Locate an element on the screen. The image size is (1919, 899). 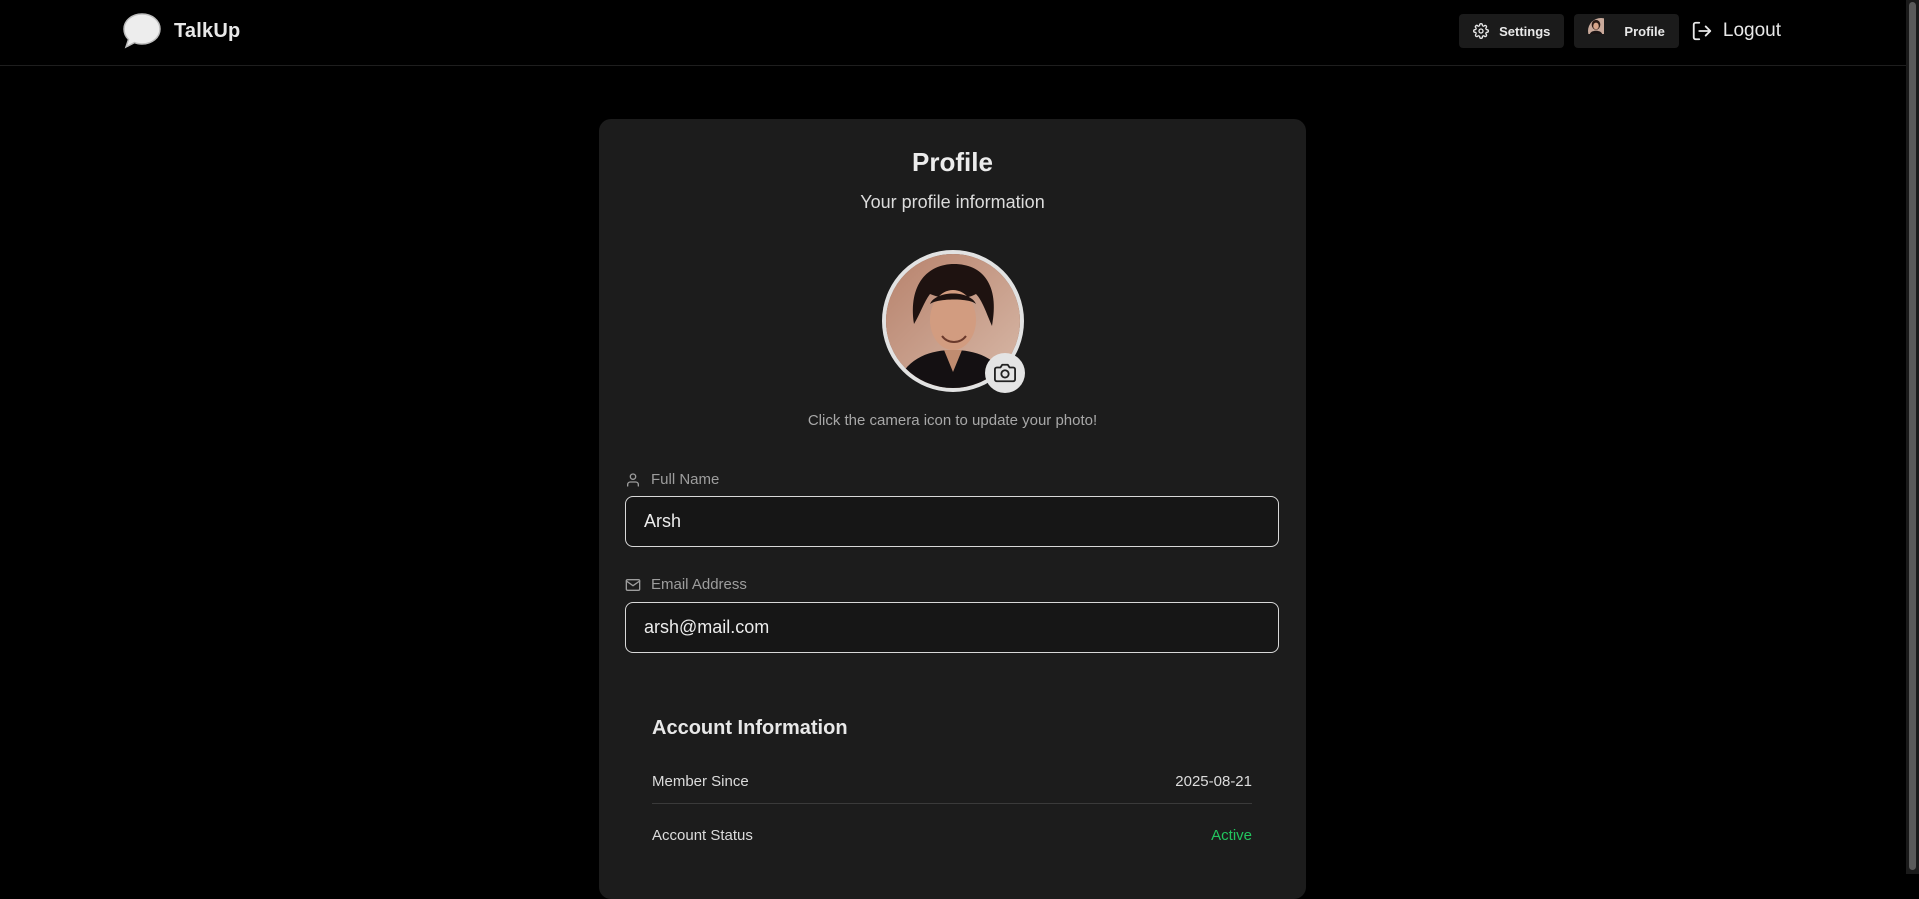
logout-icon is located at coordinates (1702, 31).